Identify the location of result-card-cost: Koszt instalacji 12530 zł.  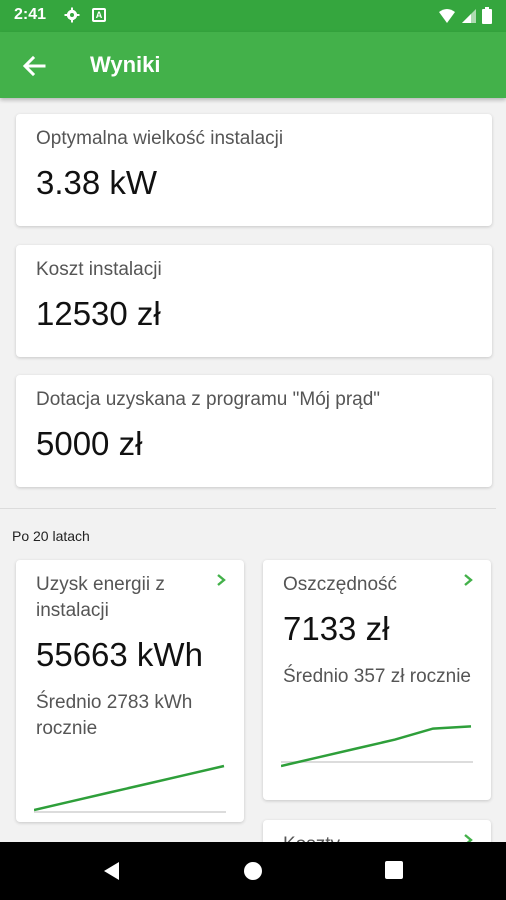
(254, 301).